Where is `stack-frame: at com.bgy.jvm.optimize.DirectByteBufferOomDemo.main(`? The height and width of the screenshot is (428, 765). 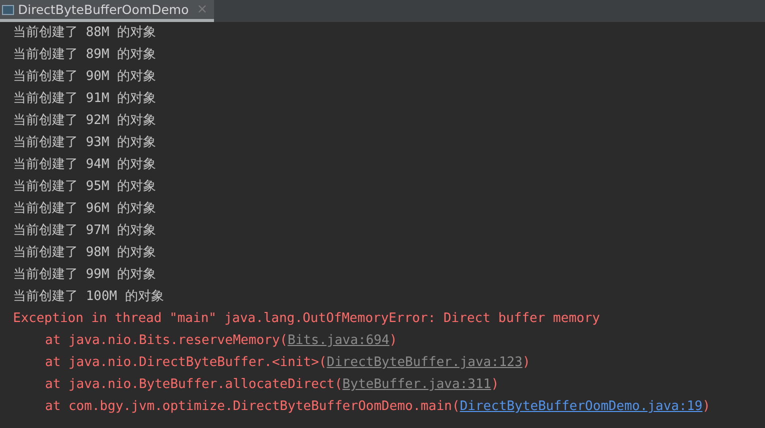 stack-frame: at com.bgy.jvm.optimize.DirectByteBufferOomDemo.main( is located at coordinates (252, 406).